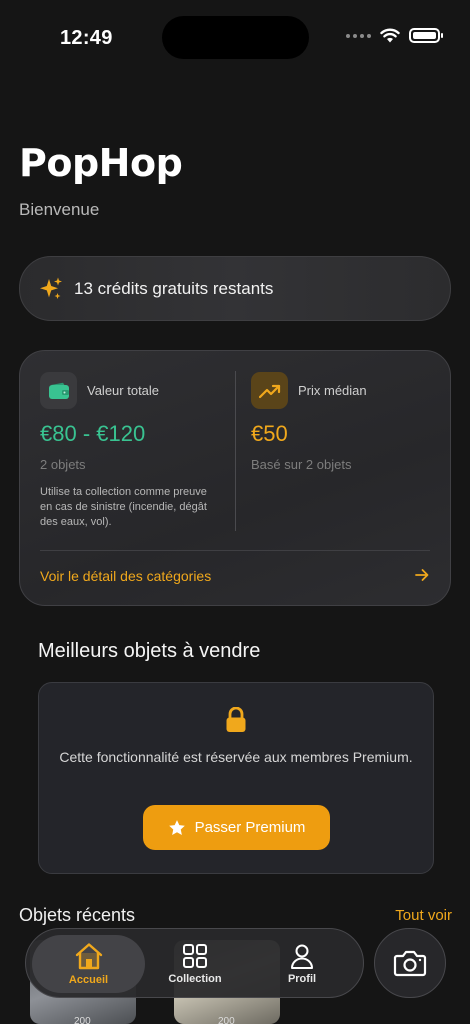  I want to click on stats-divider, so click(235, 451).